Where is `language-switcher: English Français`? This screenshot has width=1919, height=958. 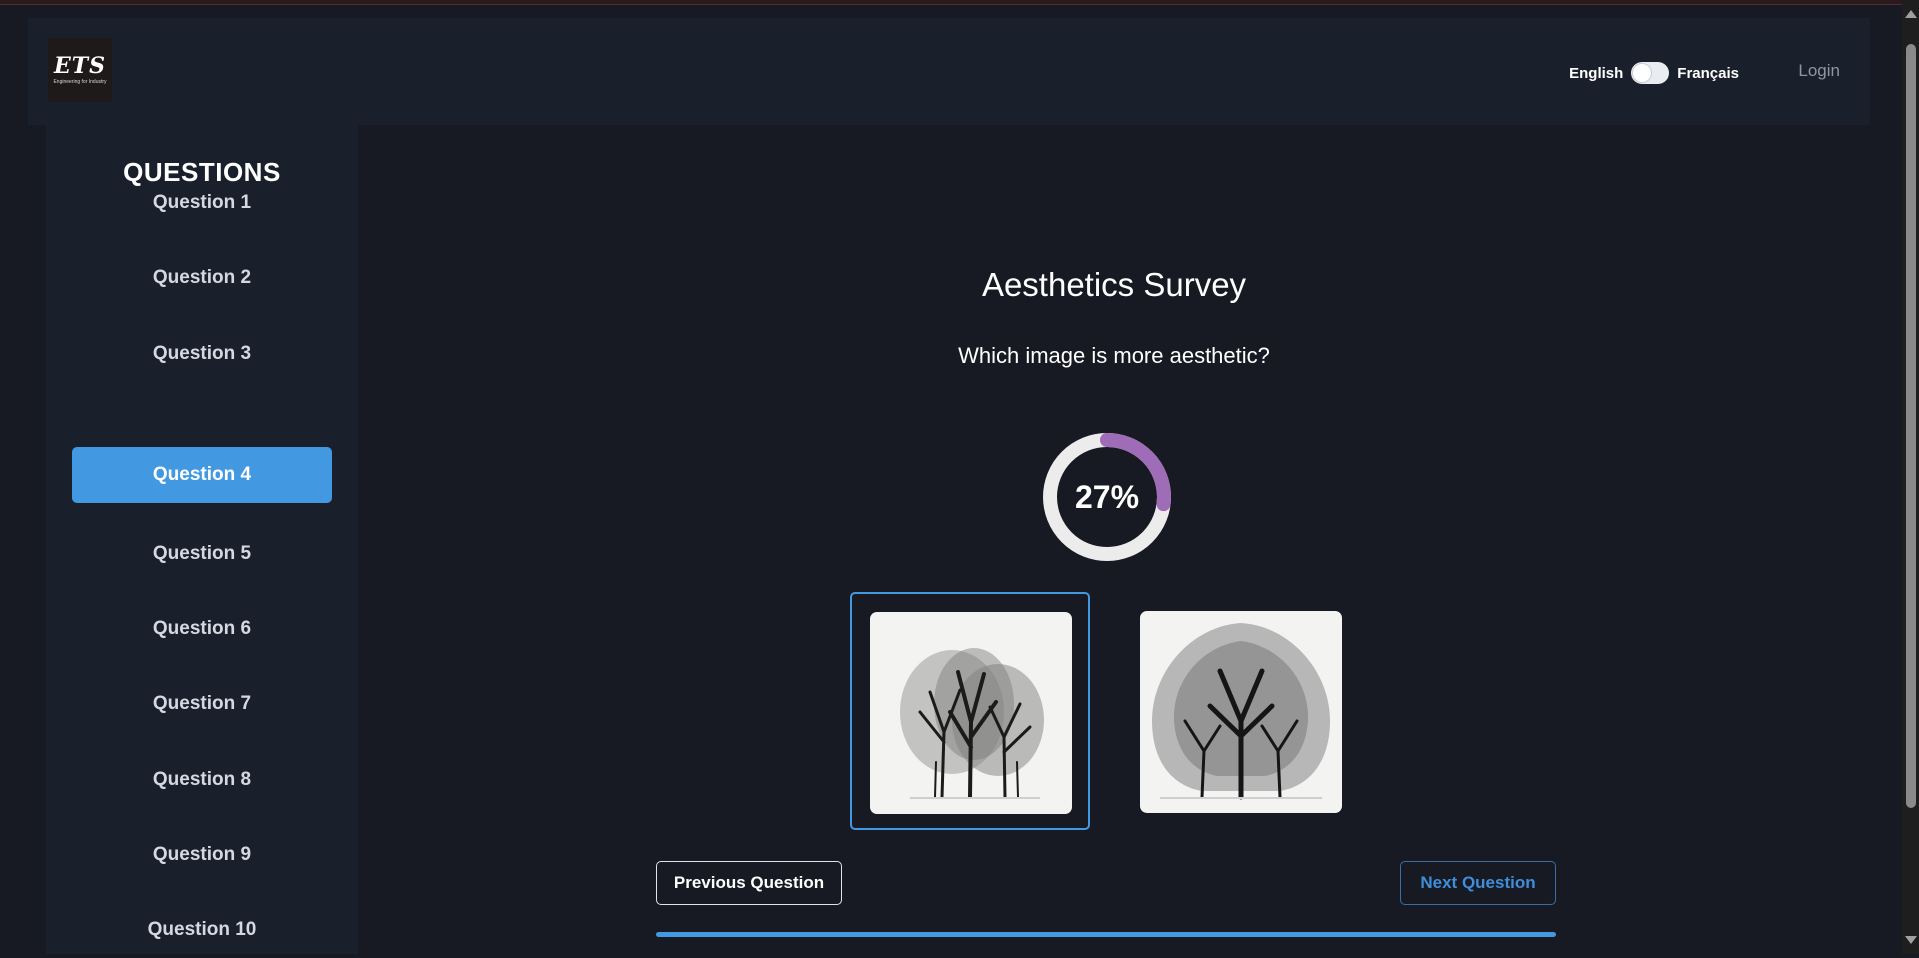
language-switcher: English Français is located at coordinates (1654, 73).